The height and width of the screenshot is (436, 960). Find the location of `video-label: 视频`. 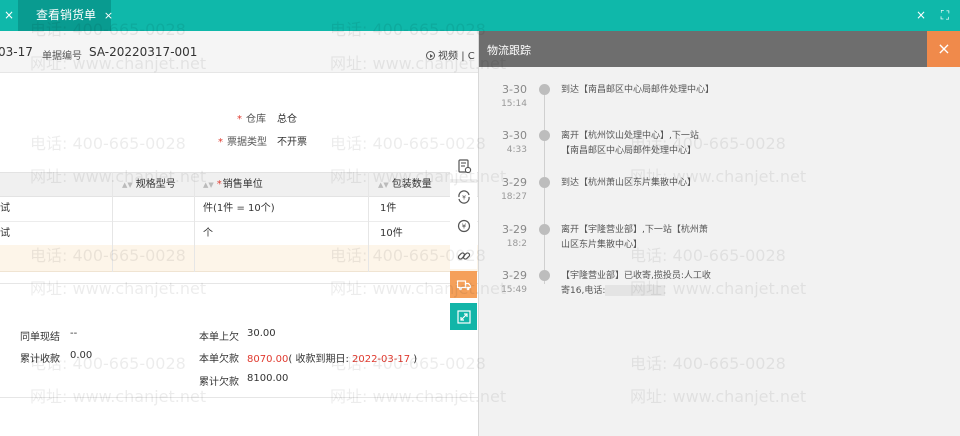

video-label: 视频 is located at coordinates (448, 56).